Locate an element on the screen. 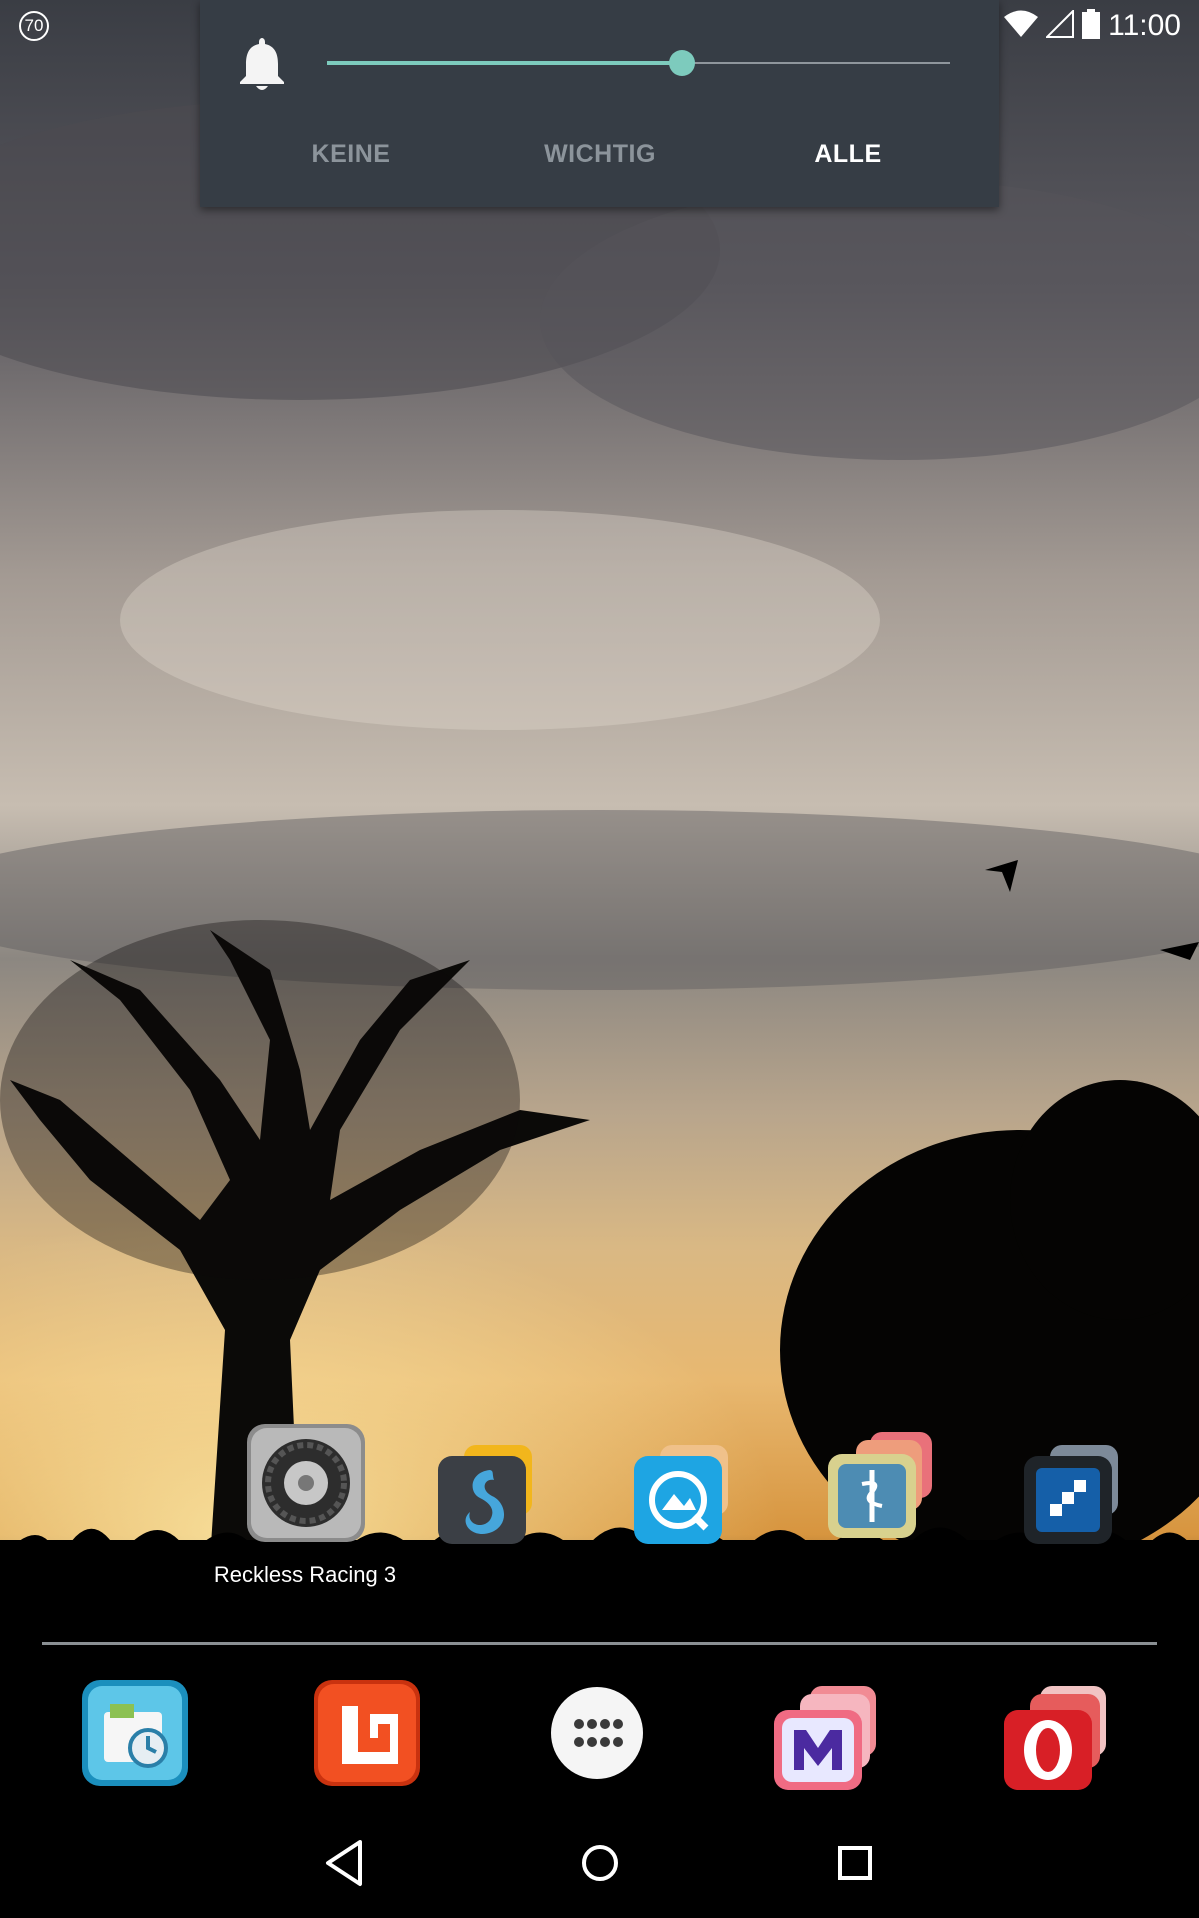  wifi-icon is located at coordinates (1021, 26).